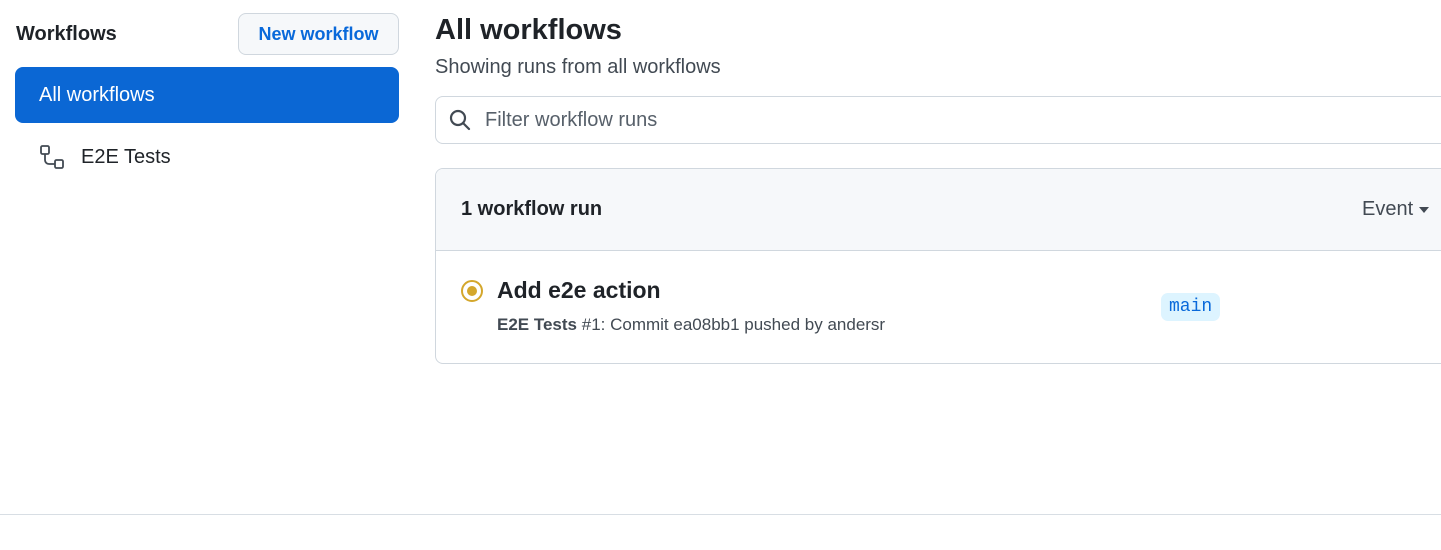 The width and height of the screenshot is (1441, 550). Describe the element at coordinates (460, 120) in the screenshot. I see `search-icon` at that location.